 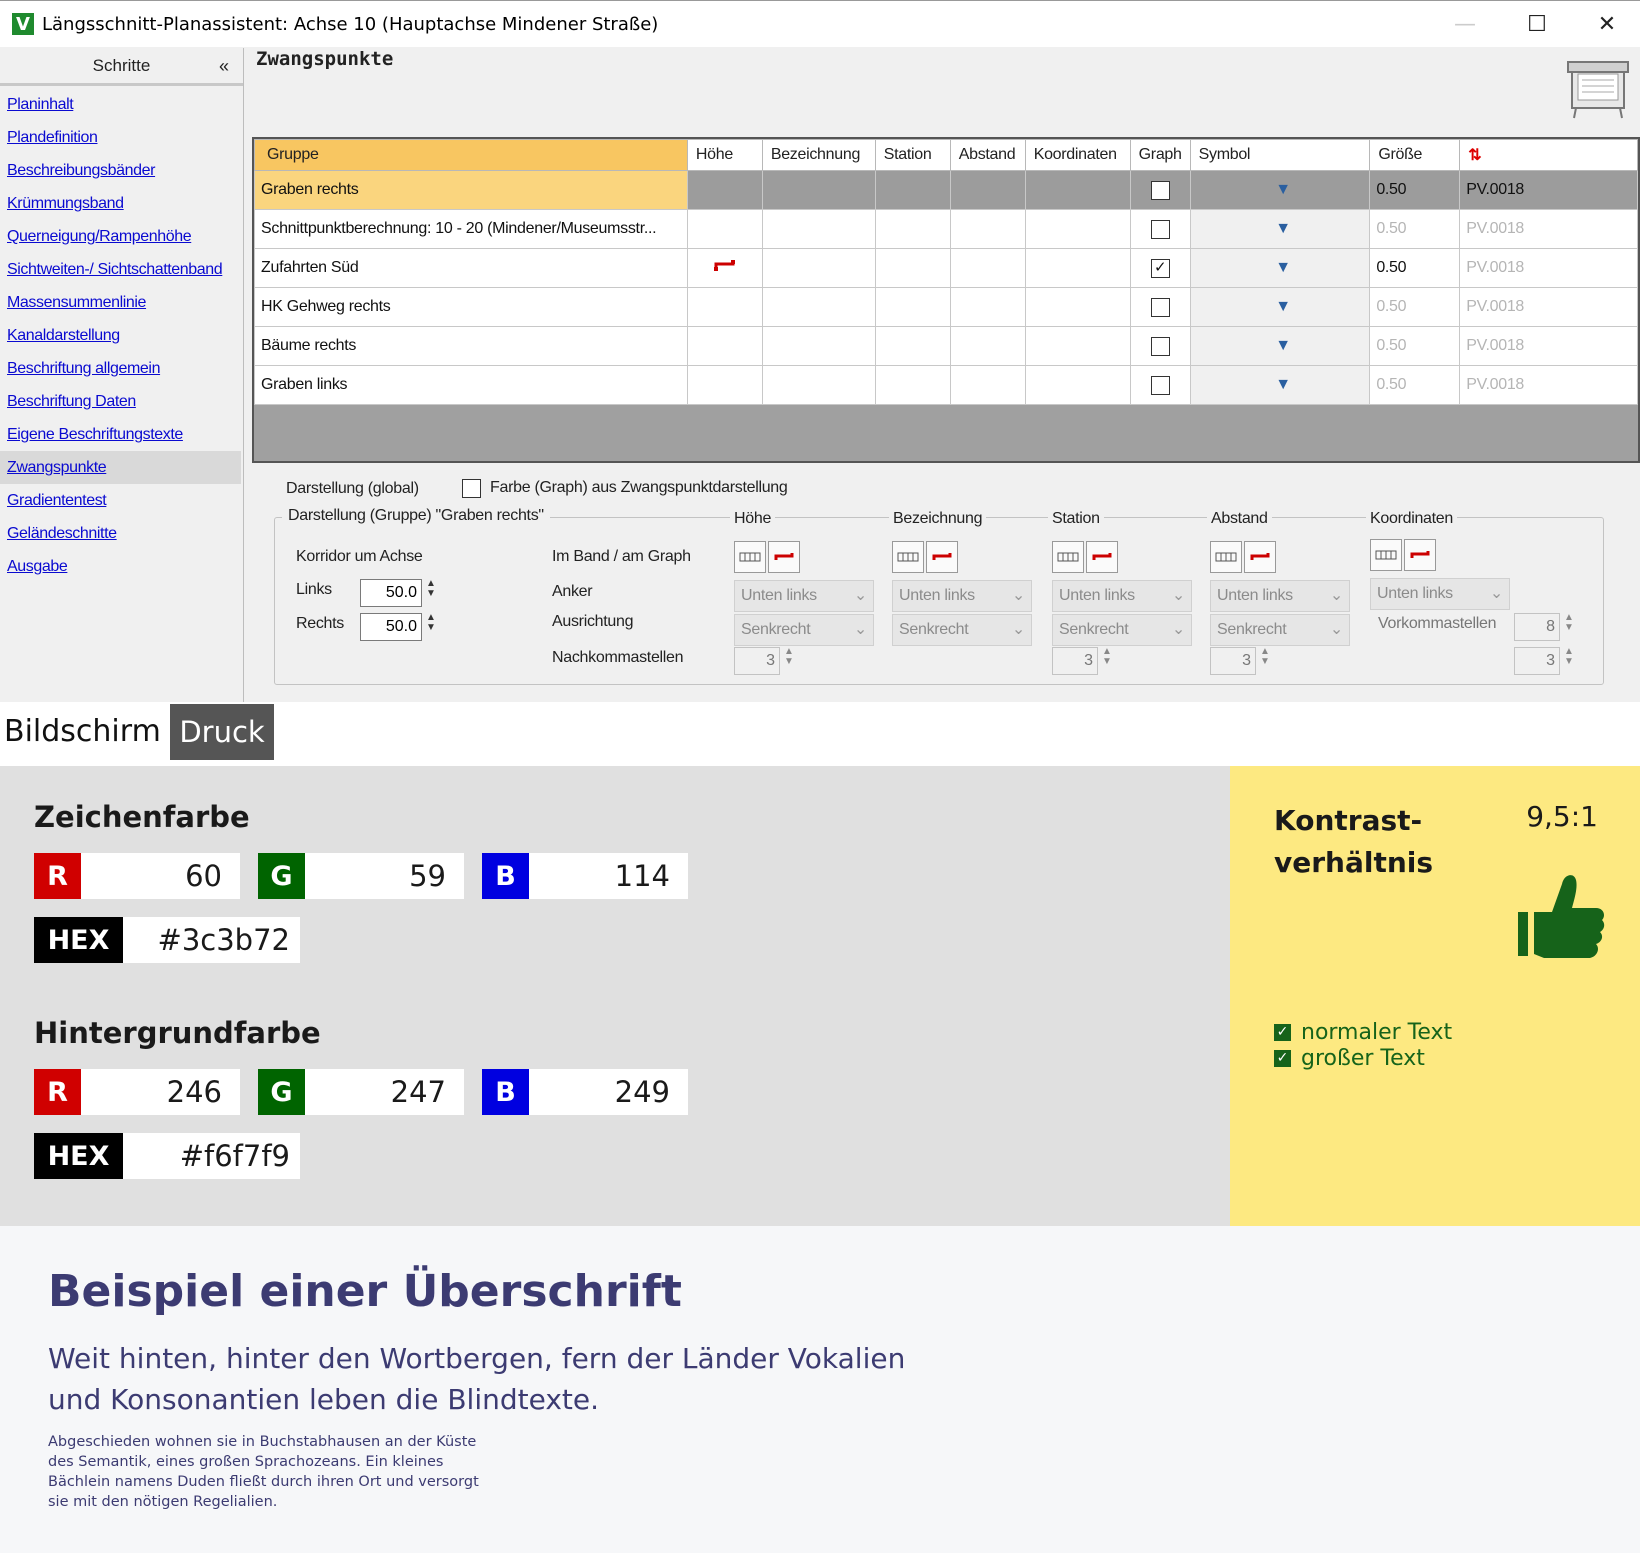 What do you see at coordinates (120, 467) in the screenshot?
I see `sidebar-item-zwangspunkte: Zwangspunkte` at bounding box center [120, 467].